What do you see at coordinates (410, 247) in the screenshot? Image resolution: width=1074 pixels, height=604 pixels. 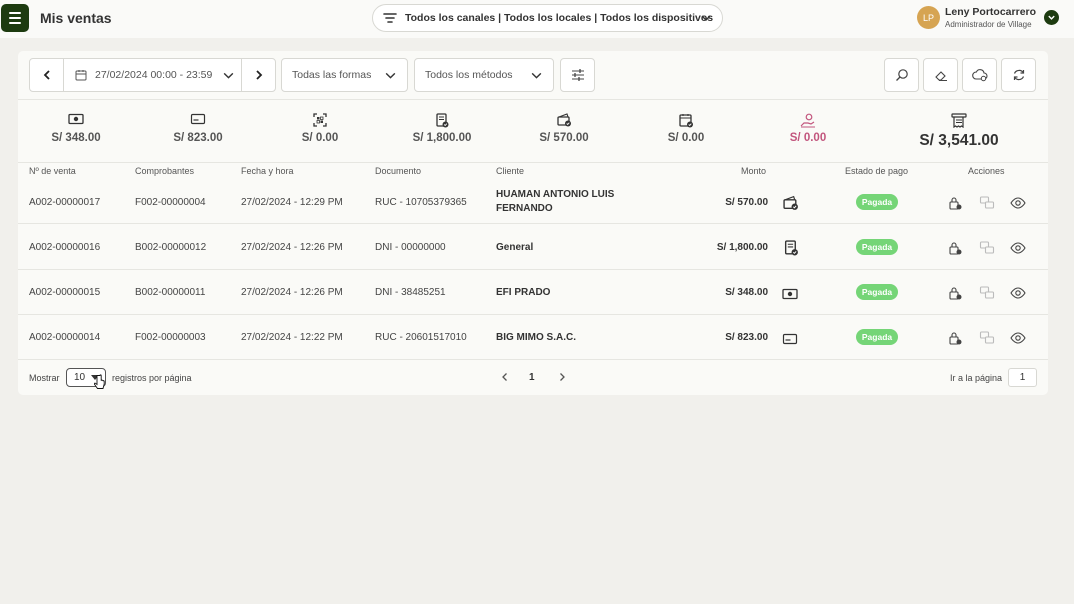 I see `client-document: DNI - 00000000` at bounding box center [410, 247].